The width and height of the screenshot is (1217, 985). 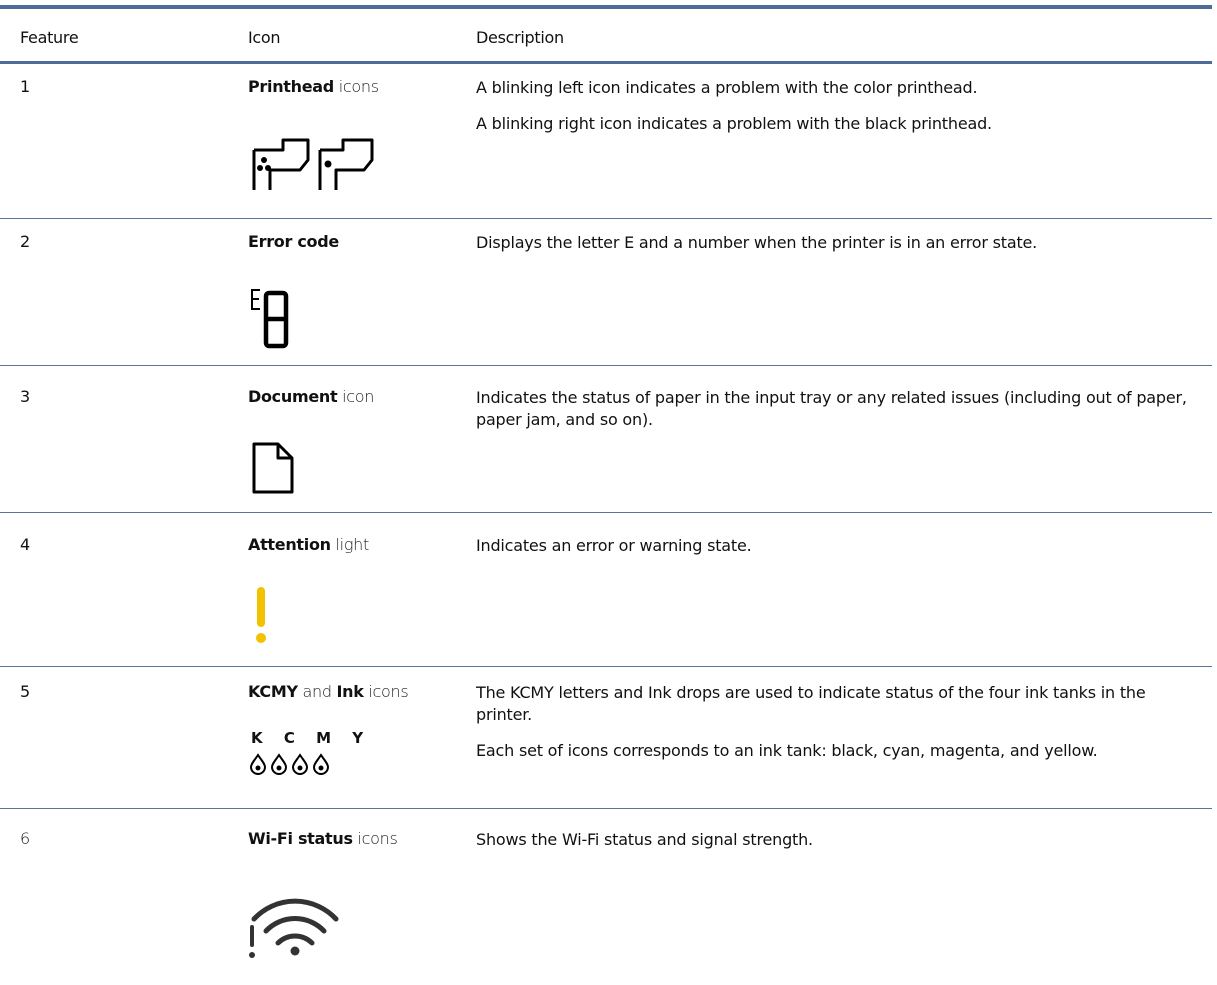 What do you see at coordinates (270, 319) in the screenshot?
I see `error-code-icon` at bounding box center [270, 319].